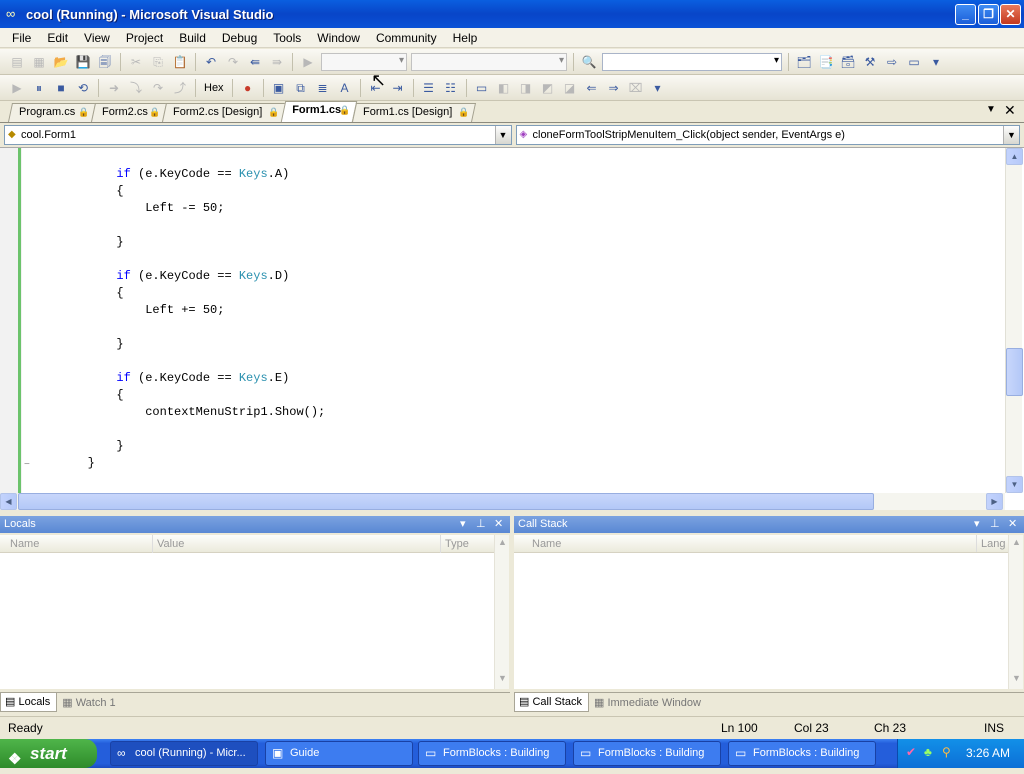 Image resolution: width=1024 pixels, height=774 pixels. I want to click on taskbar-item-guide: ▣ Guide, so click(339, 753).